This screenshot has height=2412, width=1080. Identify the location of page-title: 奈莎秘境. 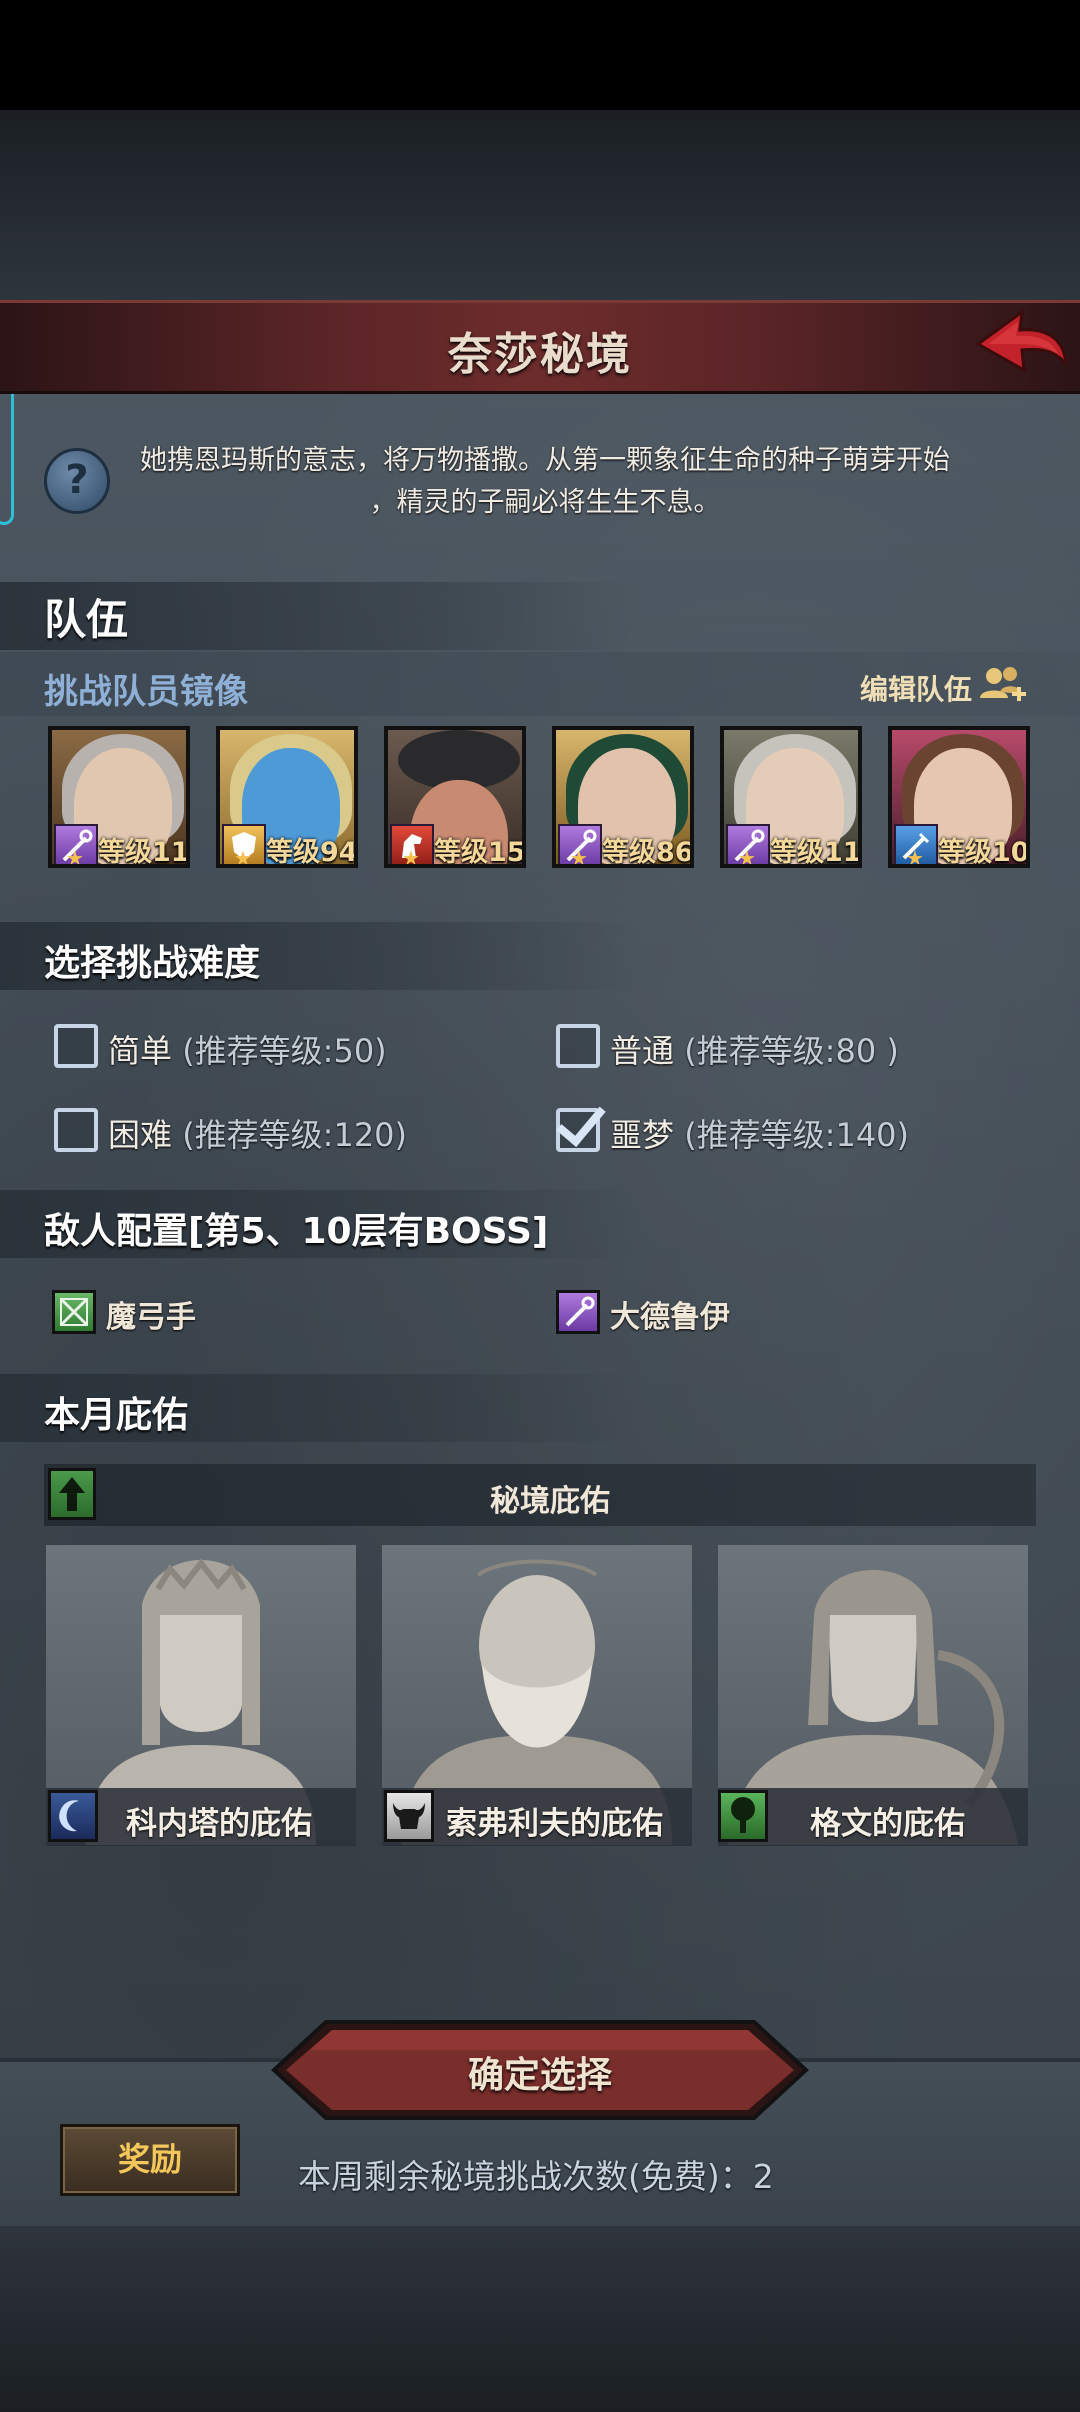
(540, 354).